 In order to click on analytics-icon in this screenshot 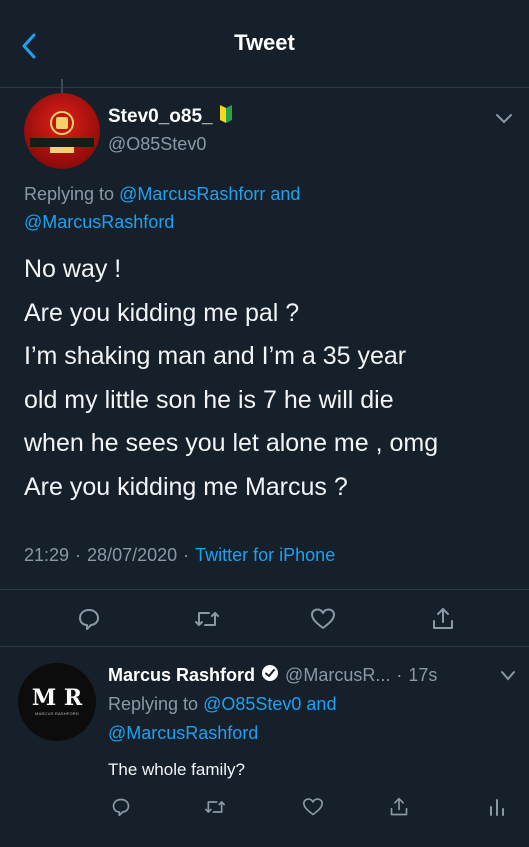, I will do `click(497, 807)`.